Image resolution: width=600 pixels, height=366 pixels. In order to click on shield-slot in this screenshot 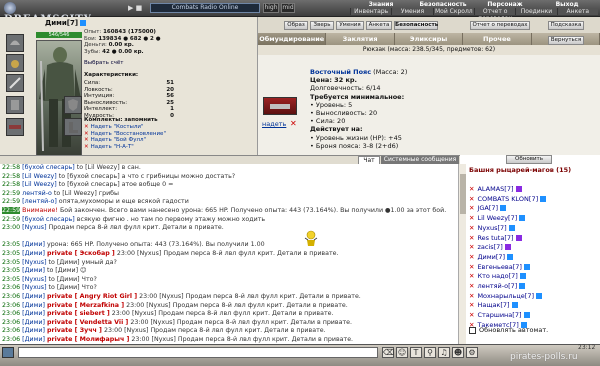, I will do `click(73, 105)`.